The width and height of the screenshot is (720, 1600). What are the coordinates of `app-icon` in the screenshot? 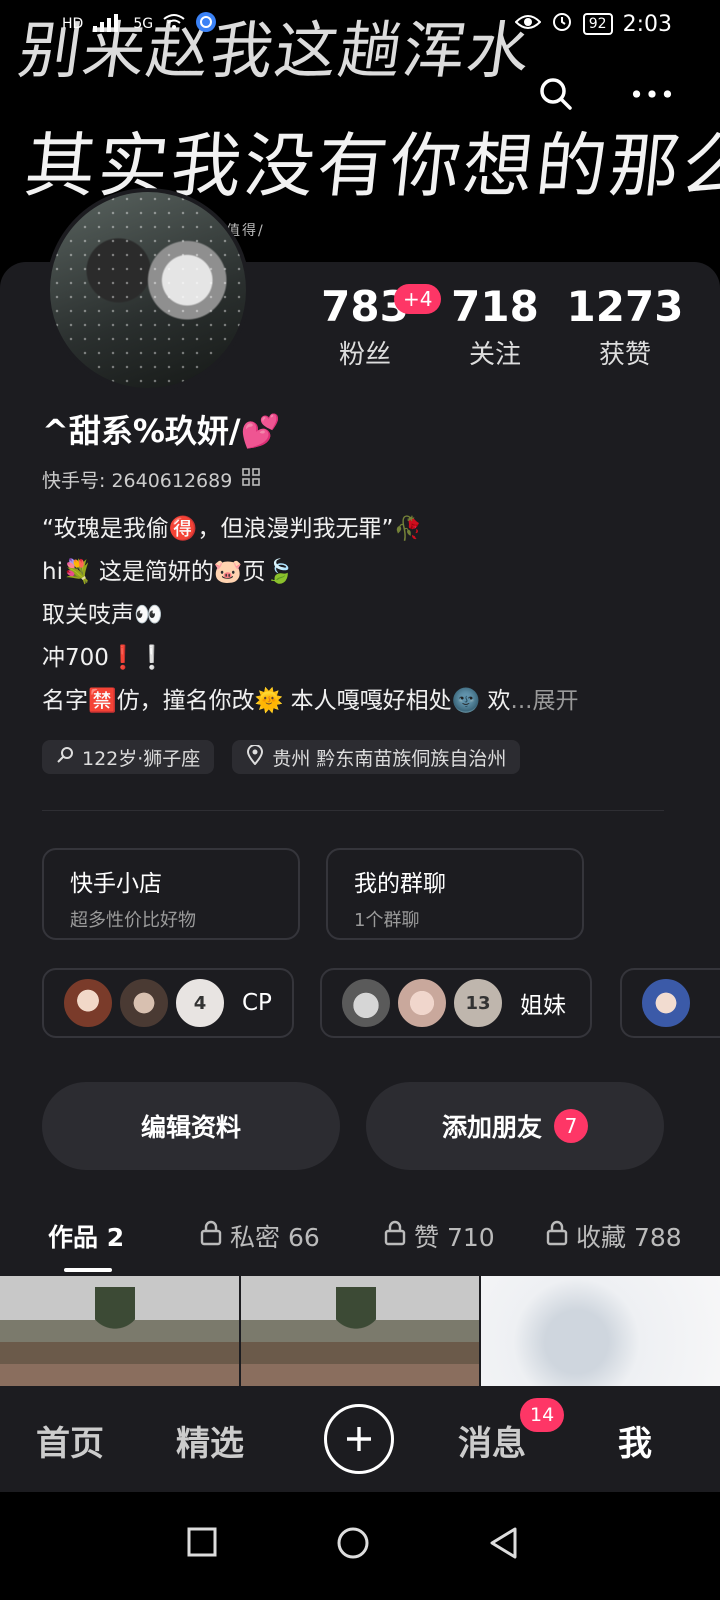 It's located at (206, 24).